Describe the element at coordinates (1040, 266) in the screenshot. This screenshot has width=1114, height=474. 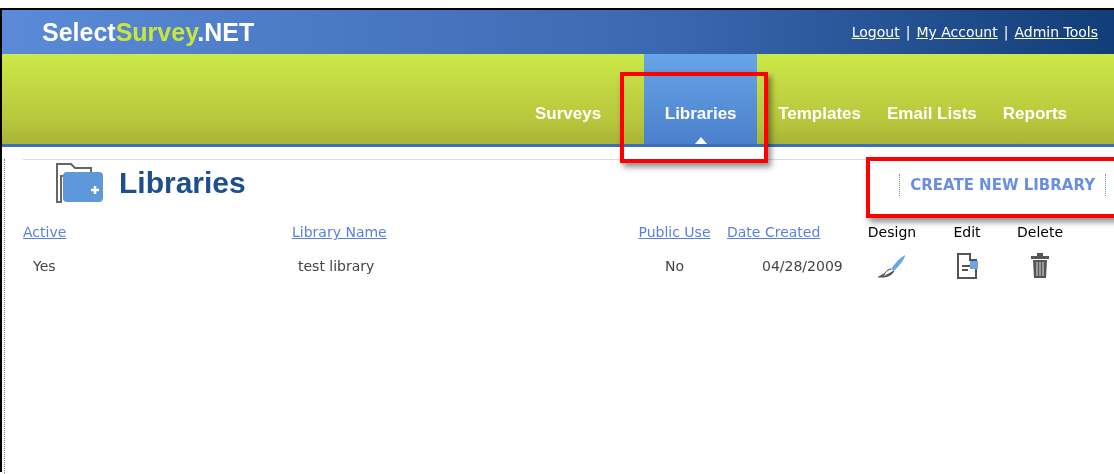
I see `trash-icon` at that location.